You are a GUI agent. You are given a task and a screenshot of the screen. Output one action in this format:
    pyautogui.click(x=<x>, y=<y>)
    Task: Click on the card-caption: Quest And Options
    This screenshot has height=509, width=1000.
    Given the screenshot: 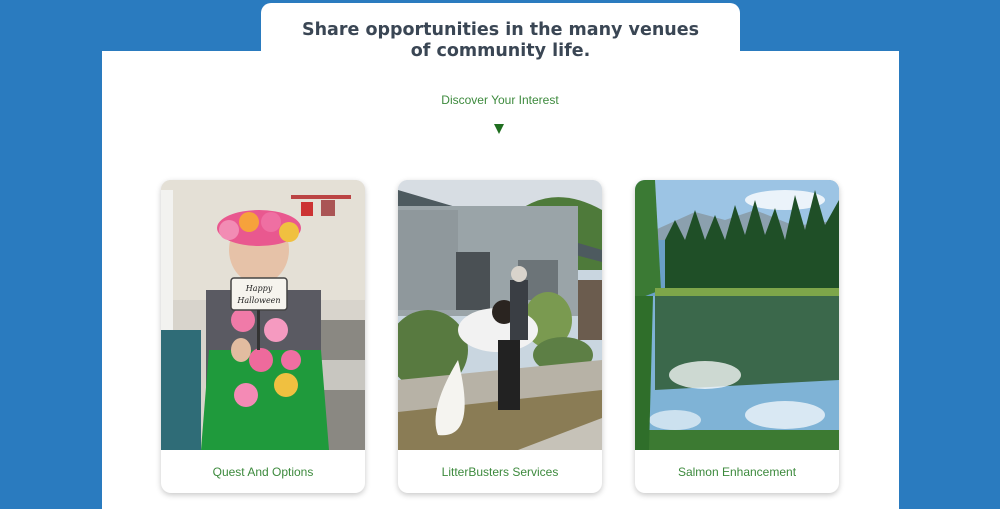 What is the action you would take?
    pyautogui.click(x=263, y=471)
    